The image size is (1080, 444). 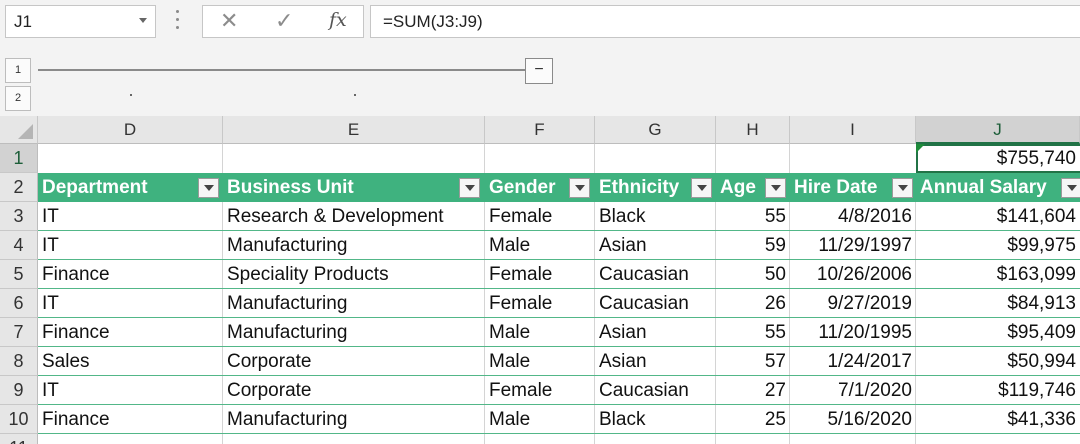 What do you see at coordinates (19, 390) in the screenshot?
I see `row-header-9: 9` at bounding box center [19, 390].